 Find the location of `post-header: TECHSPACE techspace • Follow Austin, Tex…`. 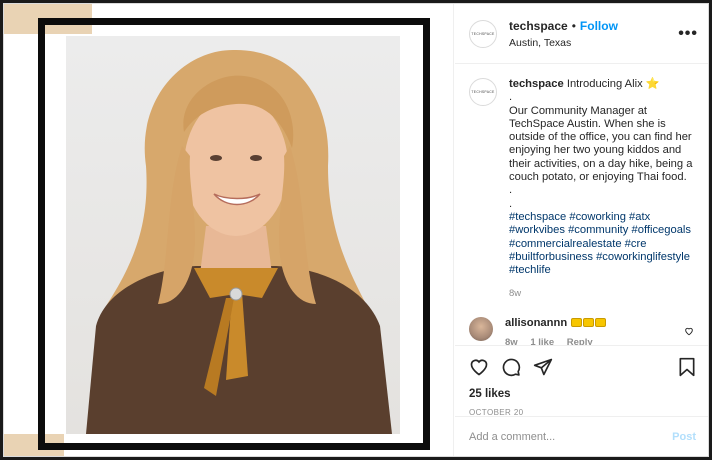

post-header: TECHSPACE techspace • Follow Austin, Tex… is located at coordinates (581, 34).